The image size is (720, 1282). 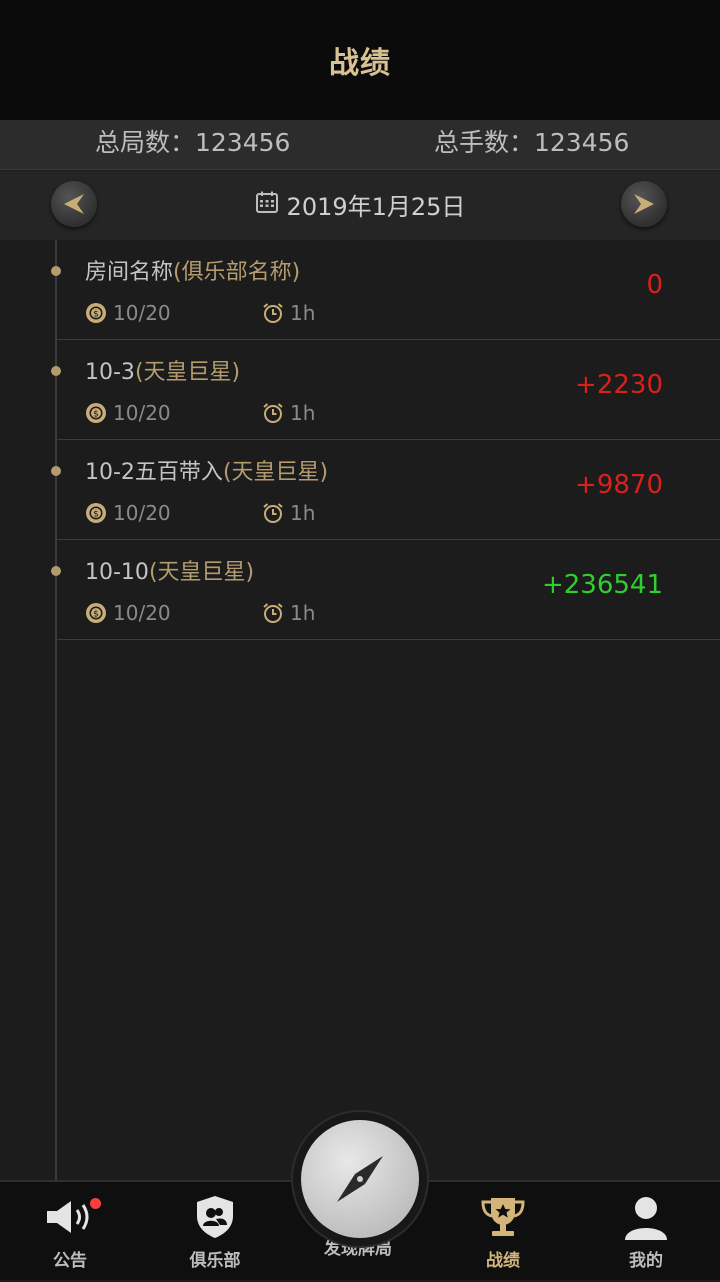 What do you see at coordinates (95, 1203) in the screenshot?
I see `notification-badge` at bounding box center [95, 1203].